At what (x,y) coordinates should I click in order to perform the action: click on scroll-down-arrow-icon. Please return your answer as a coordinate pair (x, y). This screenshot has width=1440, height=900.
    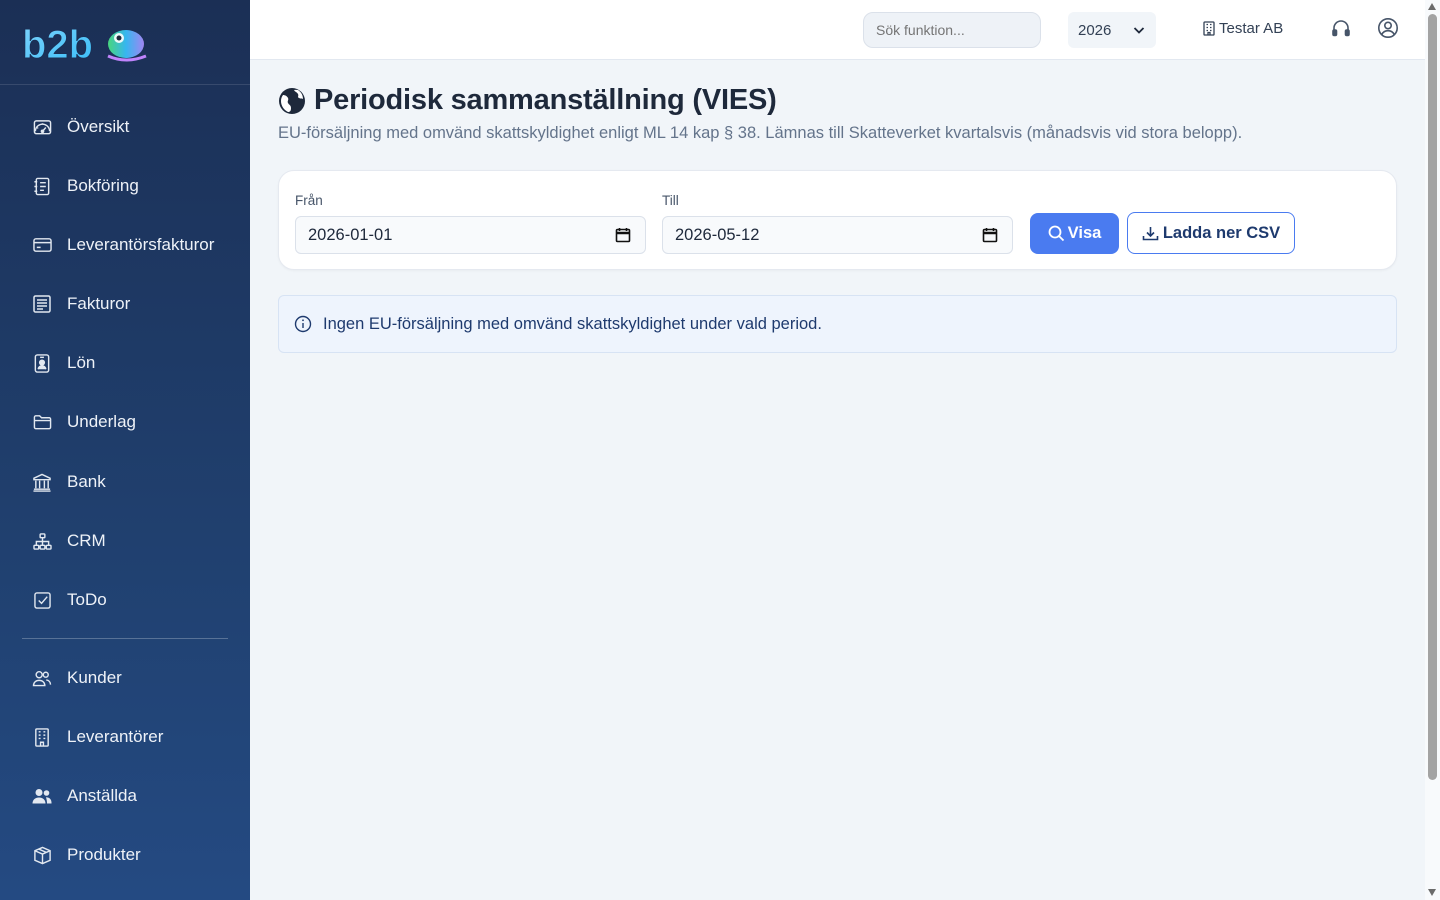
    Looking at the image, I should click on (1432, 892).